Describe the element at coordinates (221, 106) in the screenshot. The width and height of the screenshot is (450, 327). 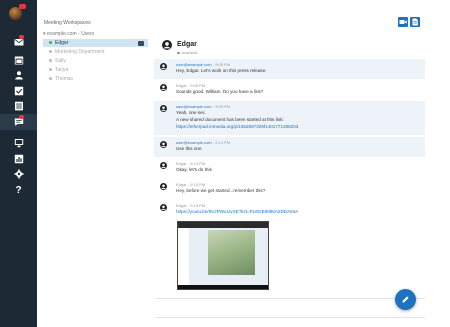
I see `message-time: - 9:09 PM` at that location.